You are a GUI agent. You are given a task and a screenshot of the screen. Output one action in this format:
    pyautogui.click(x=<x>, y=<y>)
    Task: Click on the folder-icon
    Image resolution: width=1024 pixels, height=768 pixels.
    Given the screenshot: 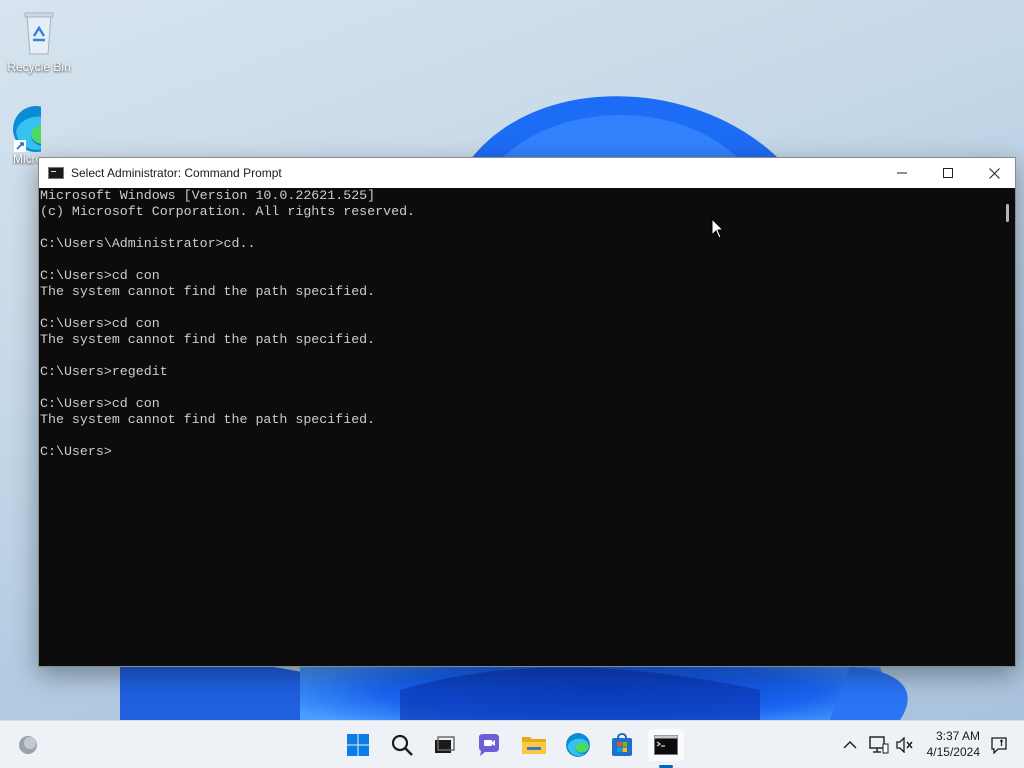 What is the action you would take?
    pyautogui.click(x=534, y=745)
    